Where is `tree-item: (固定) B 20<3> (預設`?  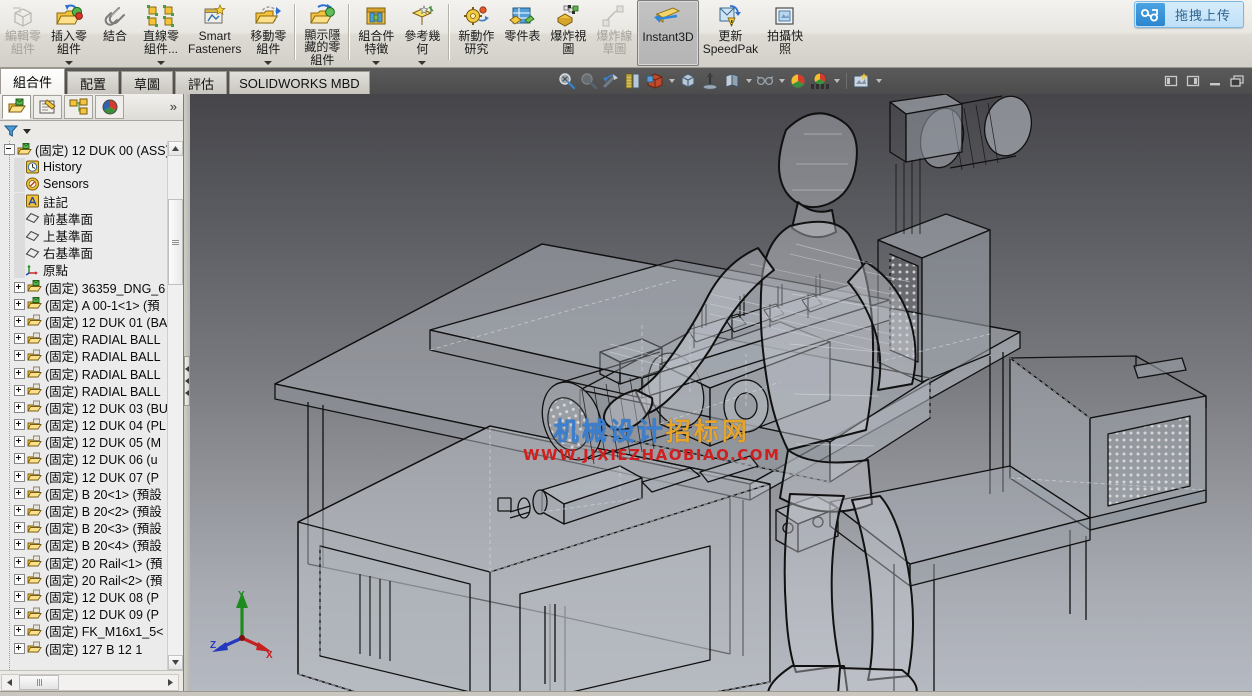
tree-item: (固定) B 20<3> (預設 is located at coordinates (86, 527).